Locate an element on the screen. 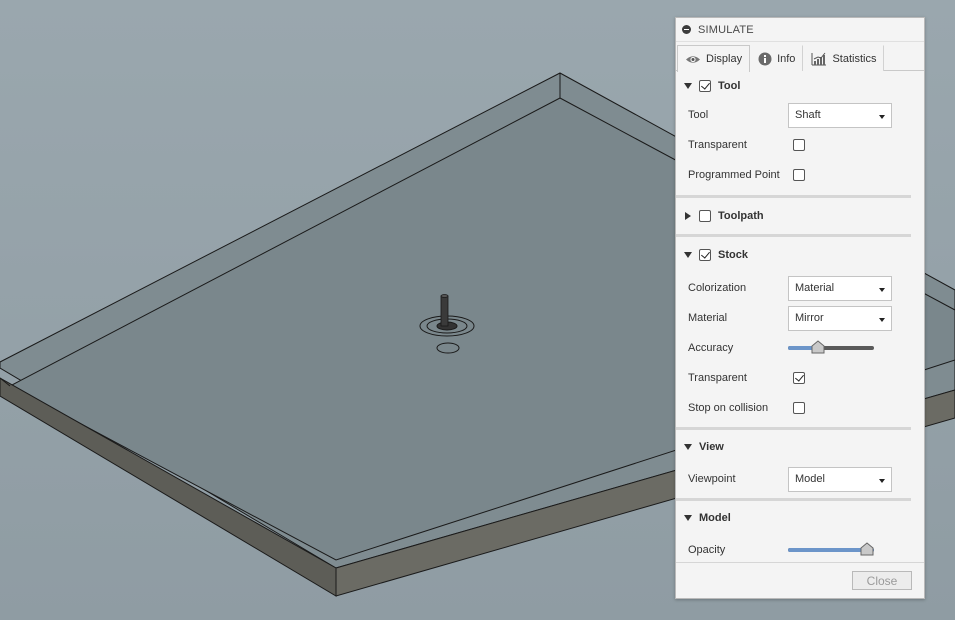 Image resolution: width=955 pixels, height=620 pixels. opacity-slider is located at coordinates (831, 549).